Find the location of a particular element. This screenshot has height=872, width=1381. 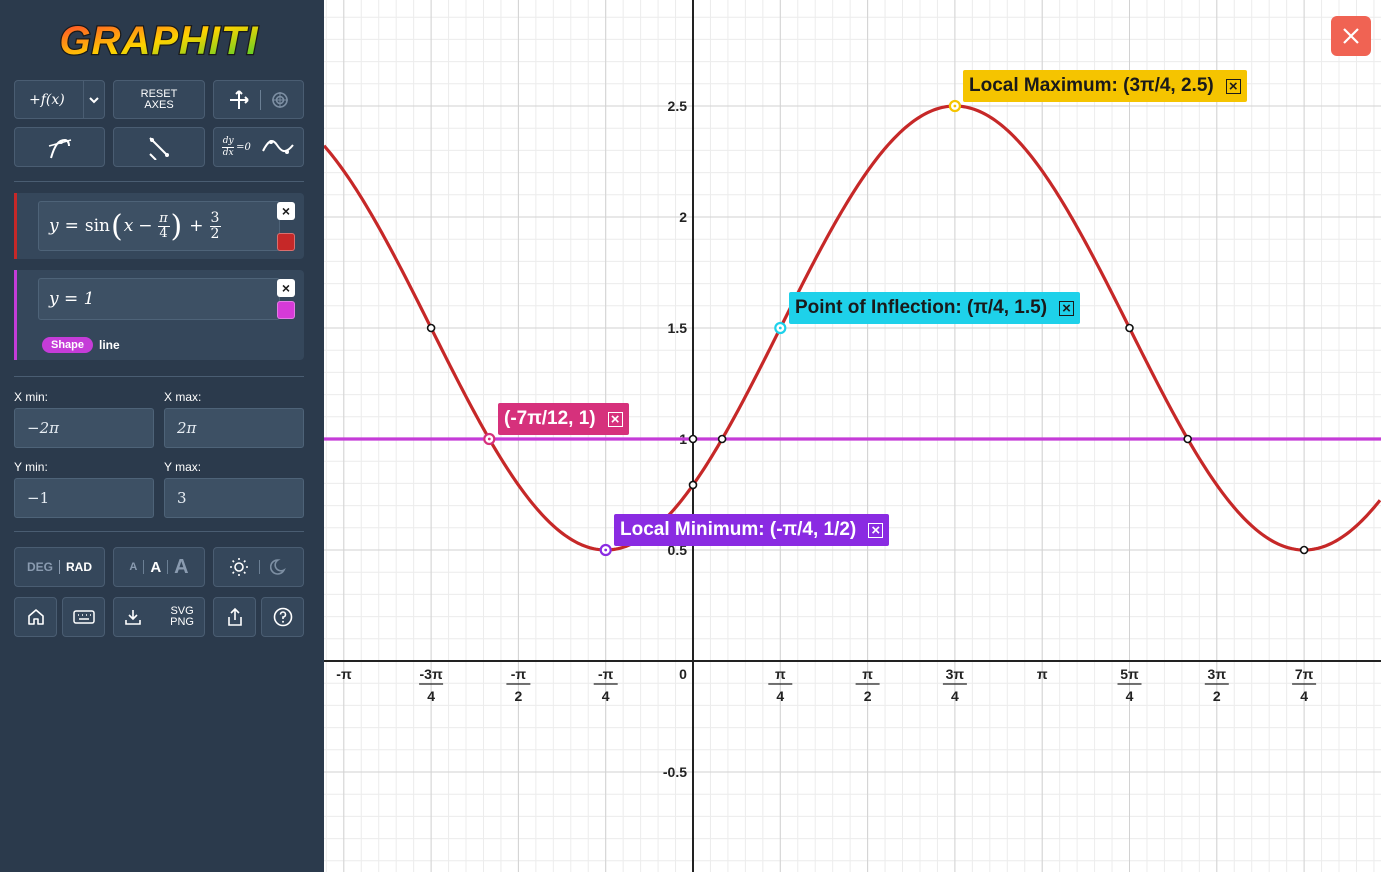

font-large-option: A is located at coordinates (181, 567).